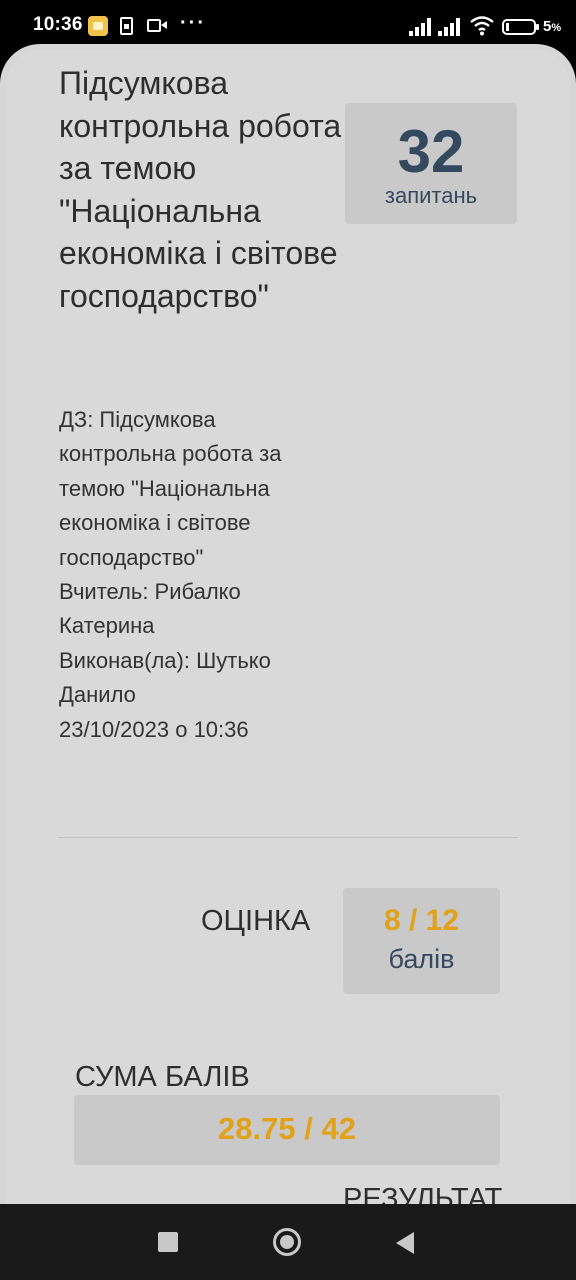  What do you see at coordinates (421, 959) in the screenshot?
I see `grade-unit: балів` at bounding box center [421, 959].